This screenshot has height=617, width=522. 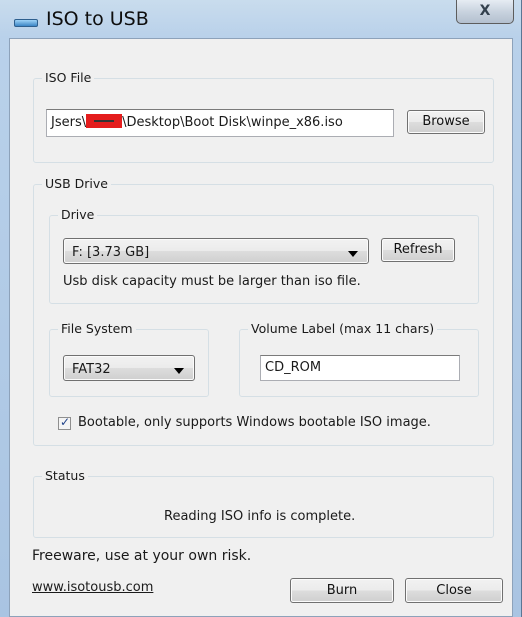 I want to click on usb-drive-legend: USB Drive, so click(x=76, y=183).